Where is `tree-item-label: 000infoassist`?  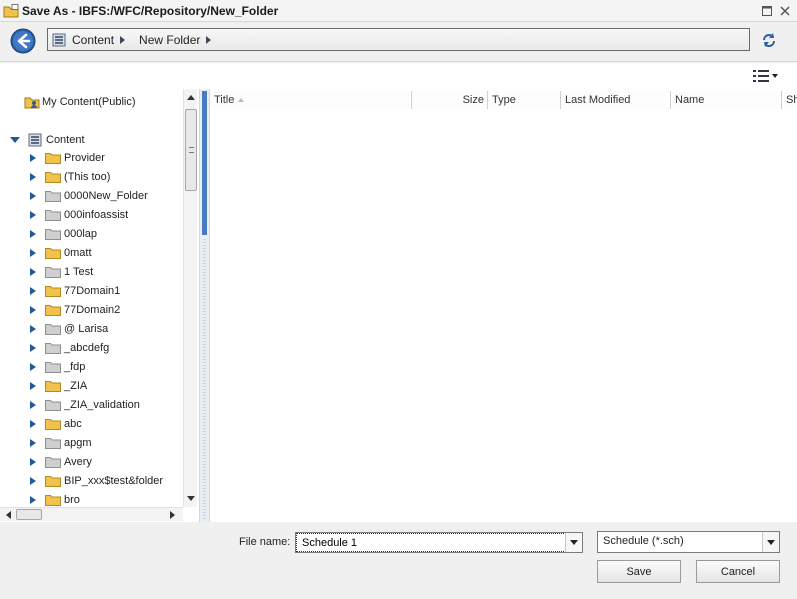
tree-item-label: 000infoassist is located at coordinates (96, 214).